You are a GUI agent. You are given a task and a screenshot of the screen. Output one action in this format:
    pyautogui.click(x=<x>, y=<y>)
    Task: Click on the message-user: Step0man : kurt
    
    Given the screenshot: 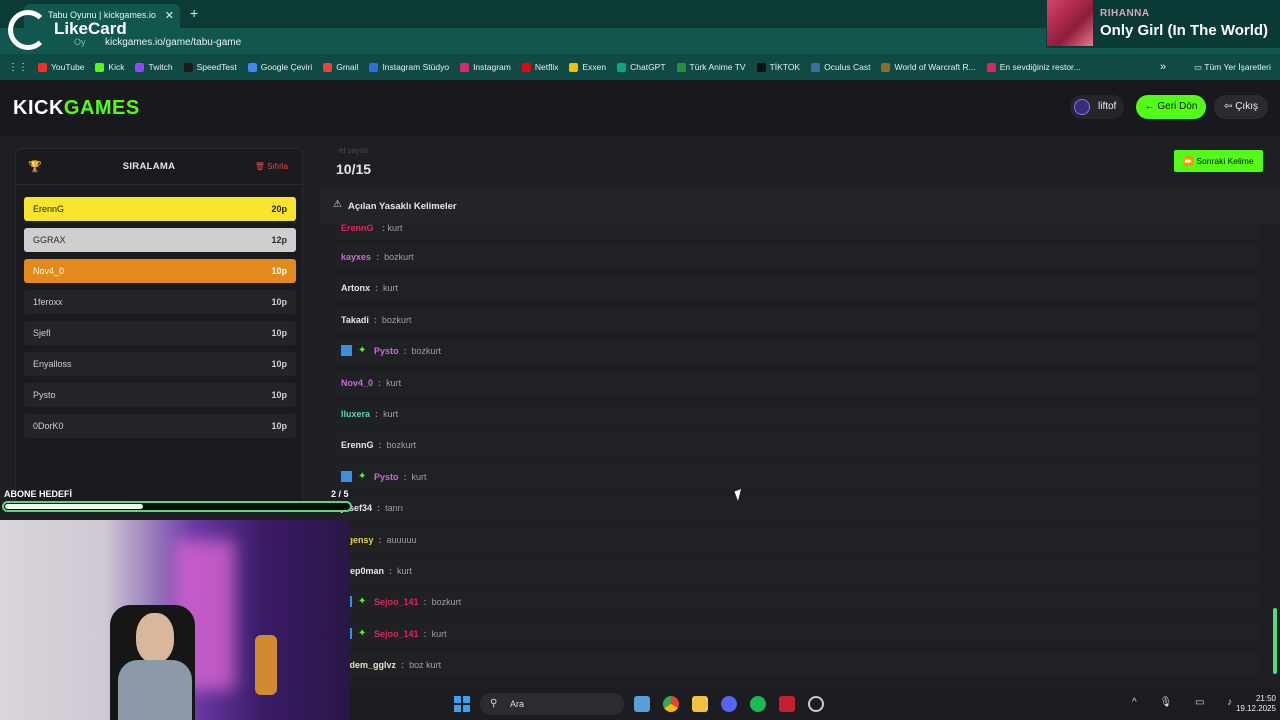 What is the action you would take?
    pyautogui.click(x=377, y=571)
    